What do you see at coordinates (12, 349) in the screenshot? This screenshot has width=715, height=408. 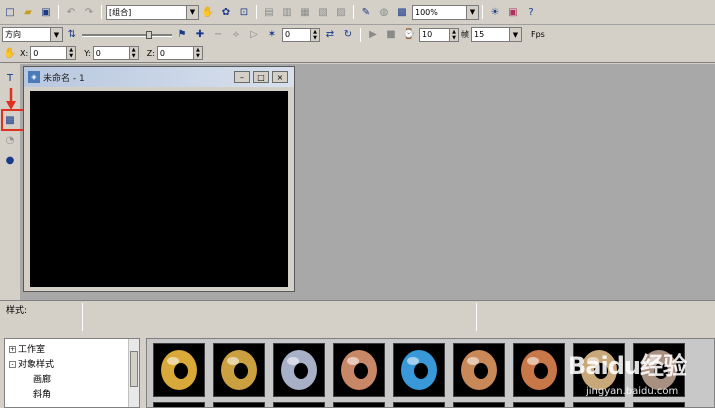 I see `tree-expander: +` at bounding box center [12, 349].